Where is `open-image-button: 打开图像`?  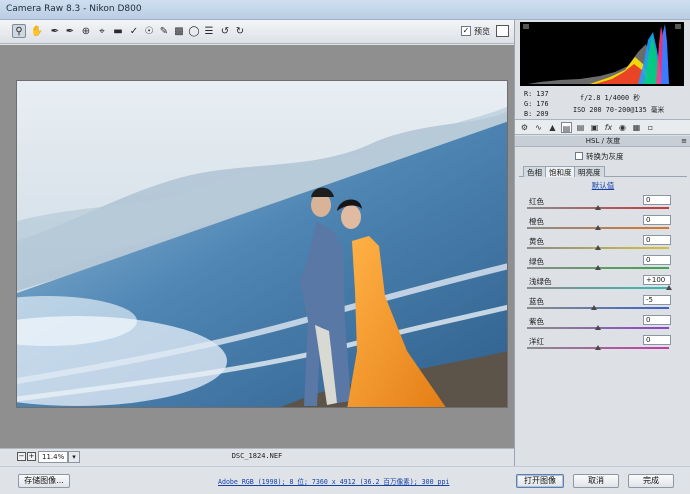
open-image-button: 打开图像 is located at coordinates (540, 481).